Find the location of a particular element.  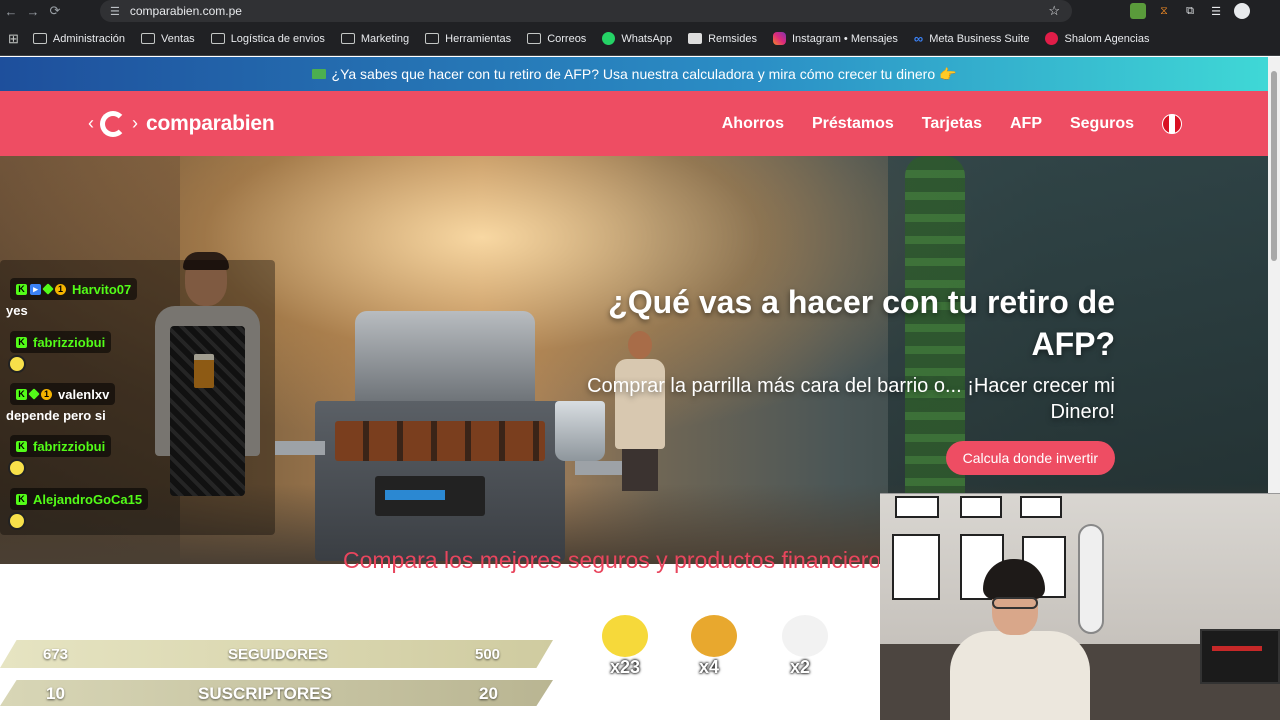

chat-user-chip: K AlejandroGoCa15 is located at coordinates (79, 499).